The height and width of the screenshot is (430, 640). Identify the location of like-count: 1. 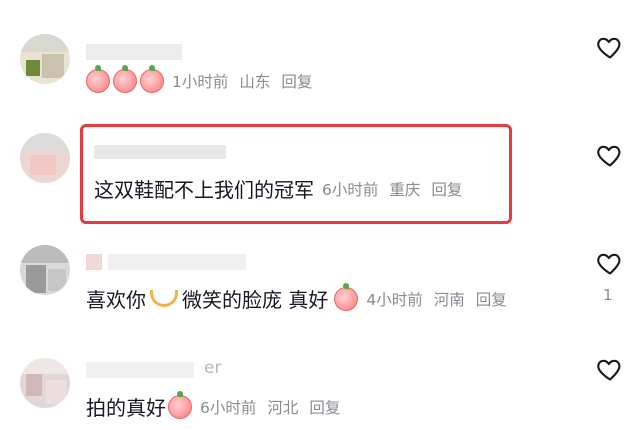
(608, 295).